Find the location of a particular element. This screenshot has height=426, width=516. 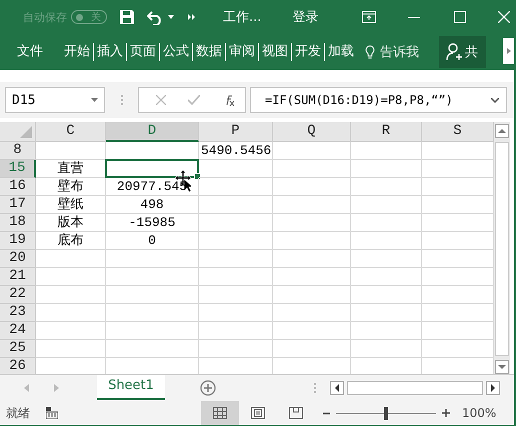

ribbon-tab: 加载 is located at coordinates (340, 52).